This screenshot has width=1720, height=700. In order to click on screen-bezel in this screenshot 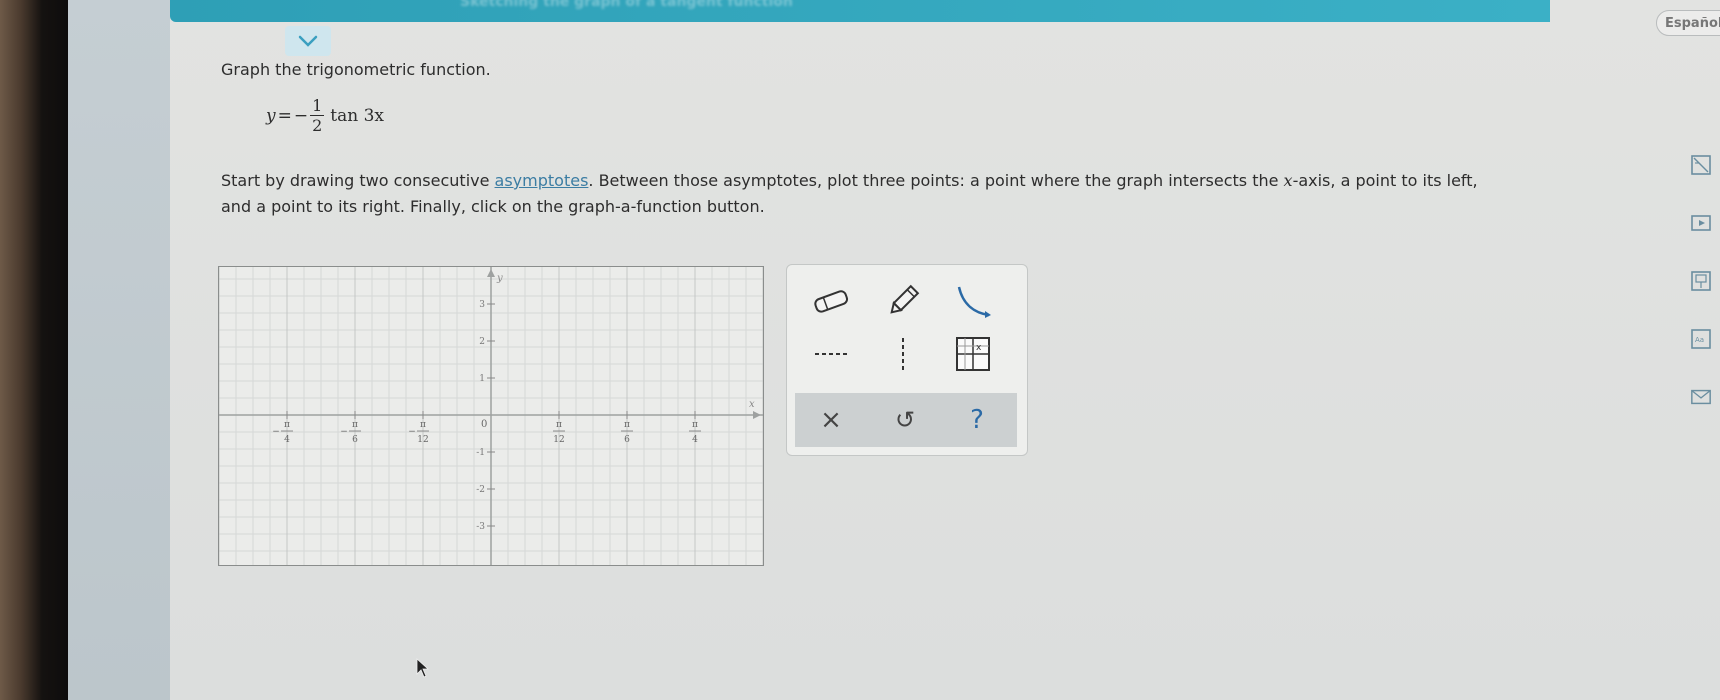, I will do `click(35, 350)`.